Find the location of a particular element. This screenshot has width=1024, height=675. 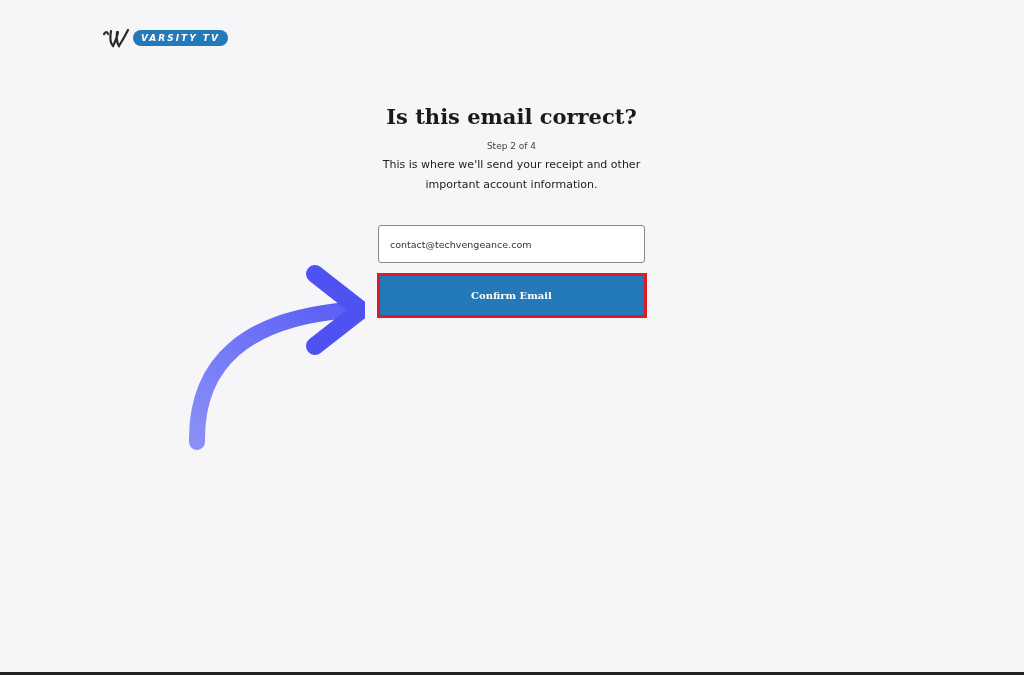

page-title: Is this email correct? is located at coordinates (511, 116).